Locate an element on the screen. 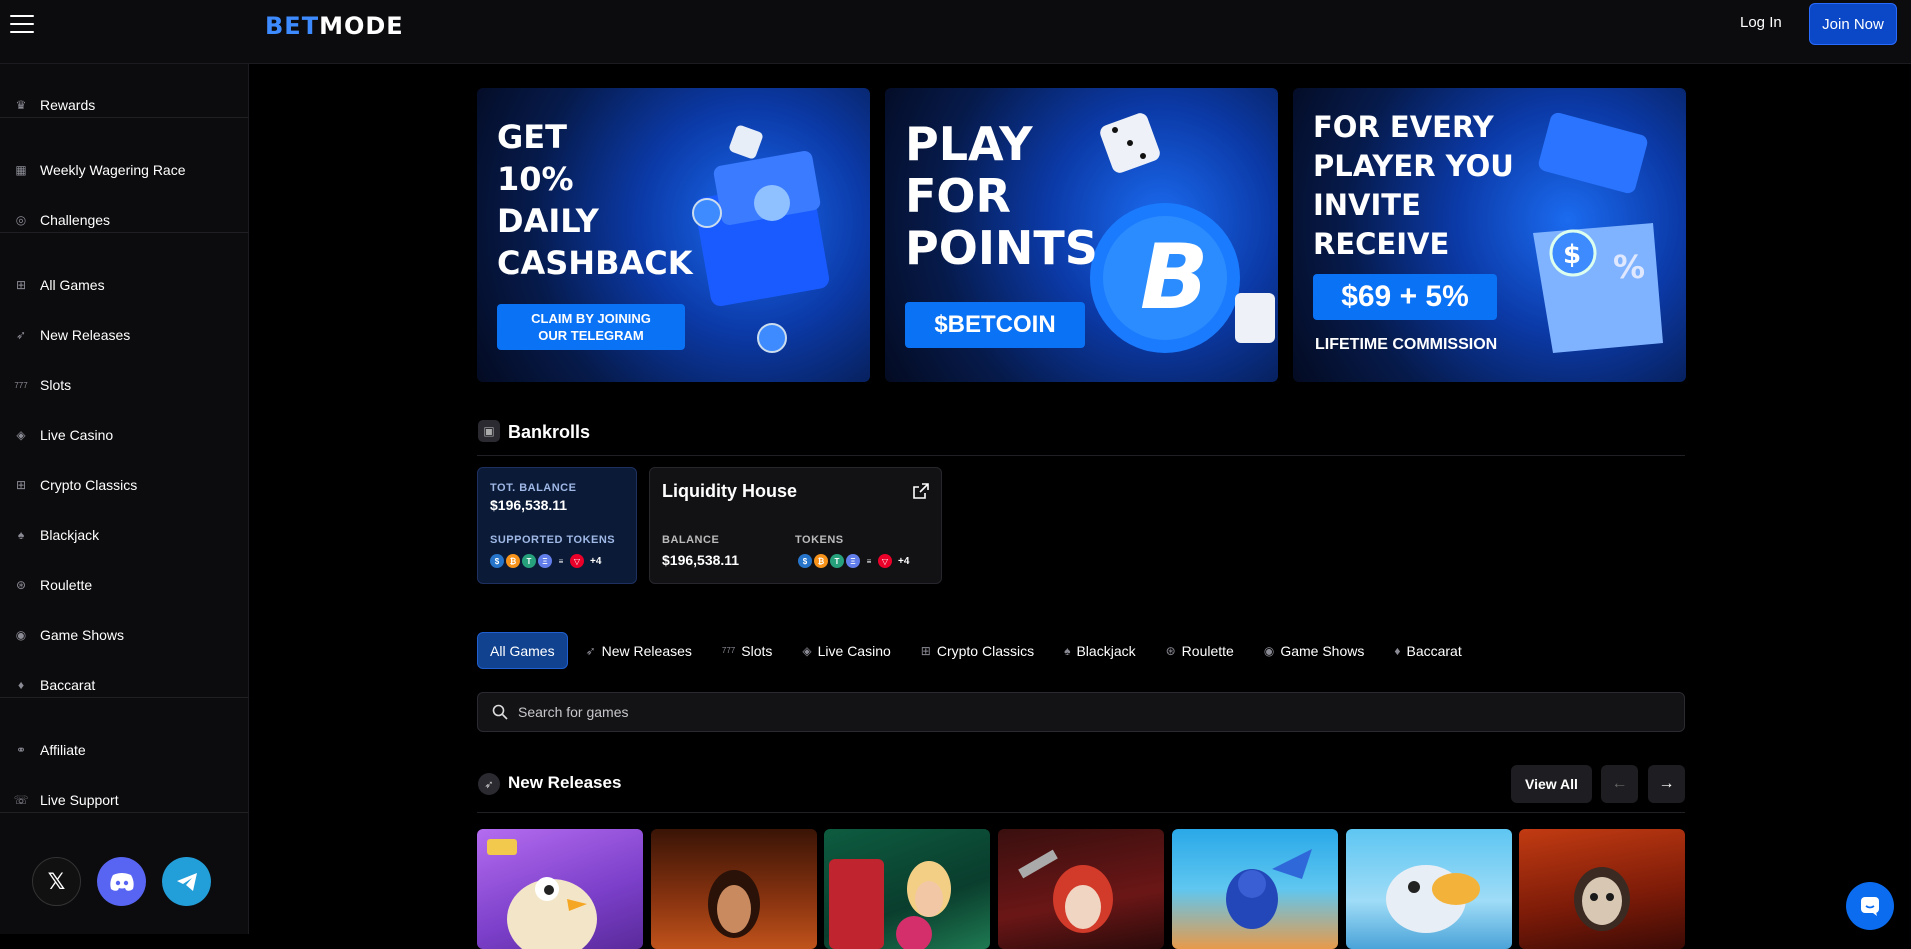 This screenshot has width=1911, height=949. microphone-icon: ◉ is located at coordinates (1269, 650).